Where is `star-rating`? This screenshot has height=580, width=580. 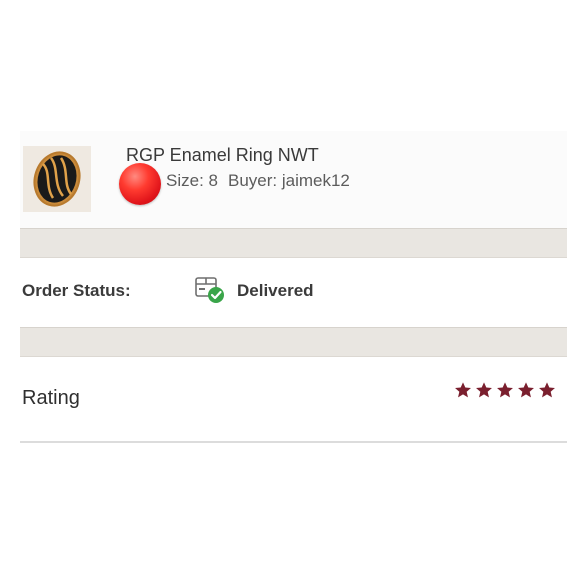
star-rating is located at coordinates (506, 392).